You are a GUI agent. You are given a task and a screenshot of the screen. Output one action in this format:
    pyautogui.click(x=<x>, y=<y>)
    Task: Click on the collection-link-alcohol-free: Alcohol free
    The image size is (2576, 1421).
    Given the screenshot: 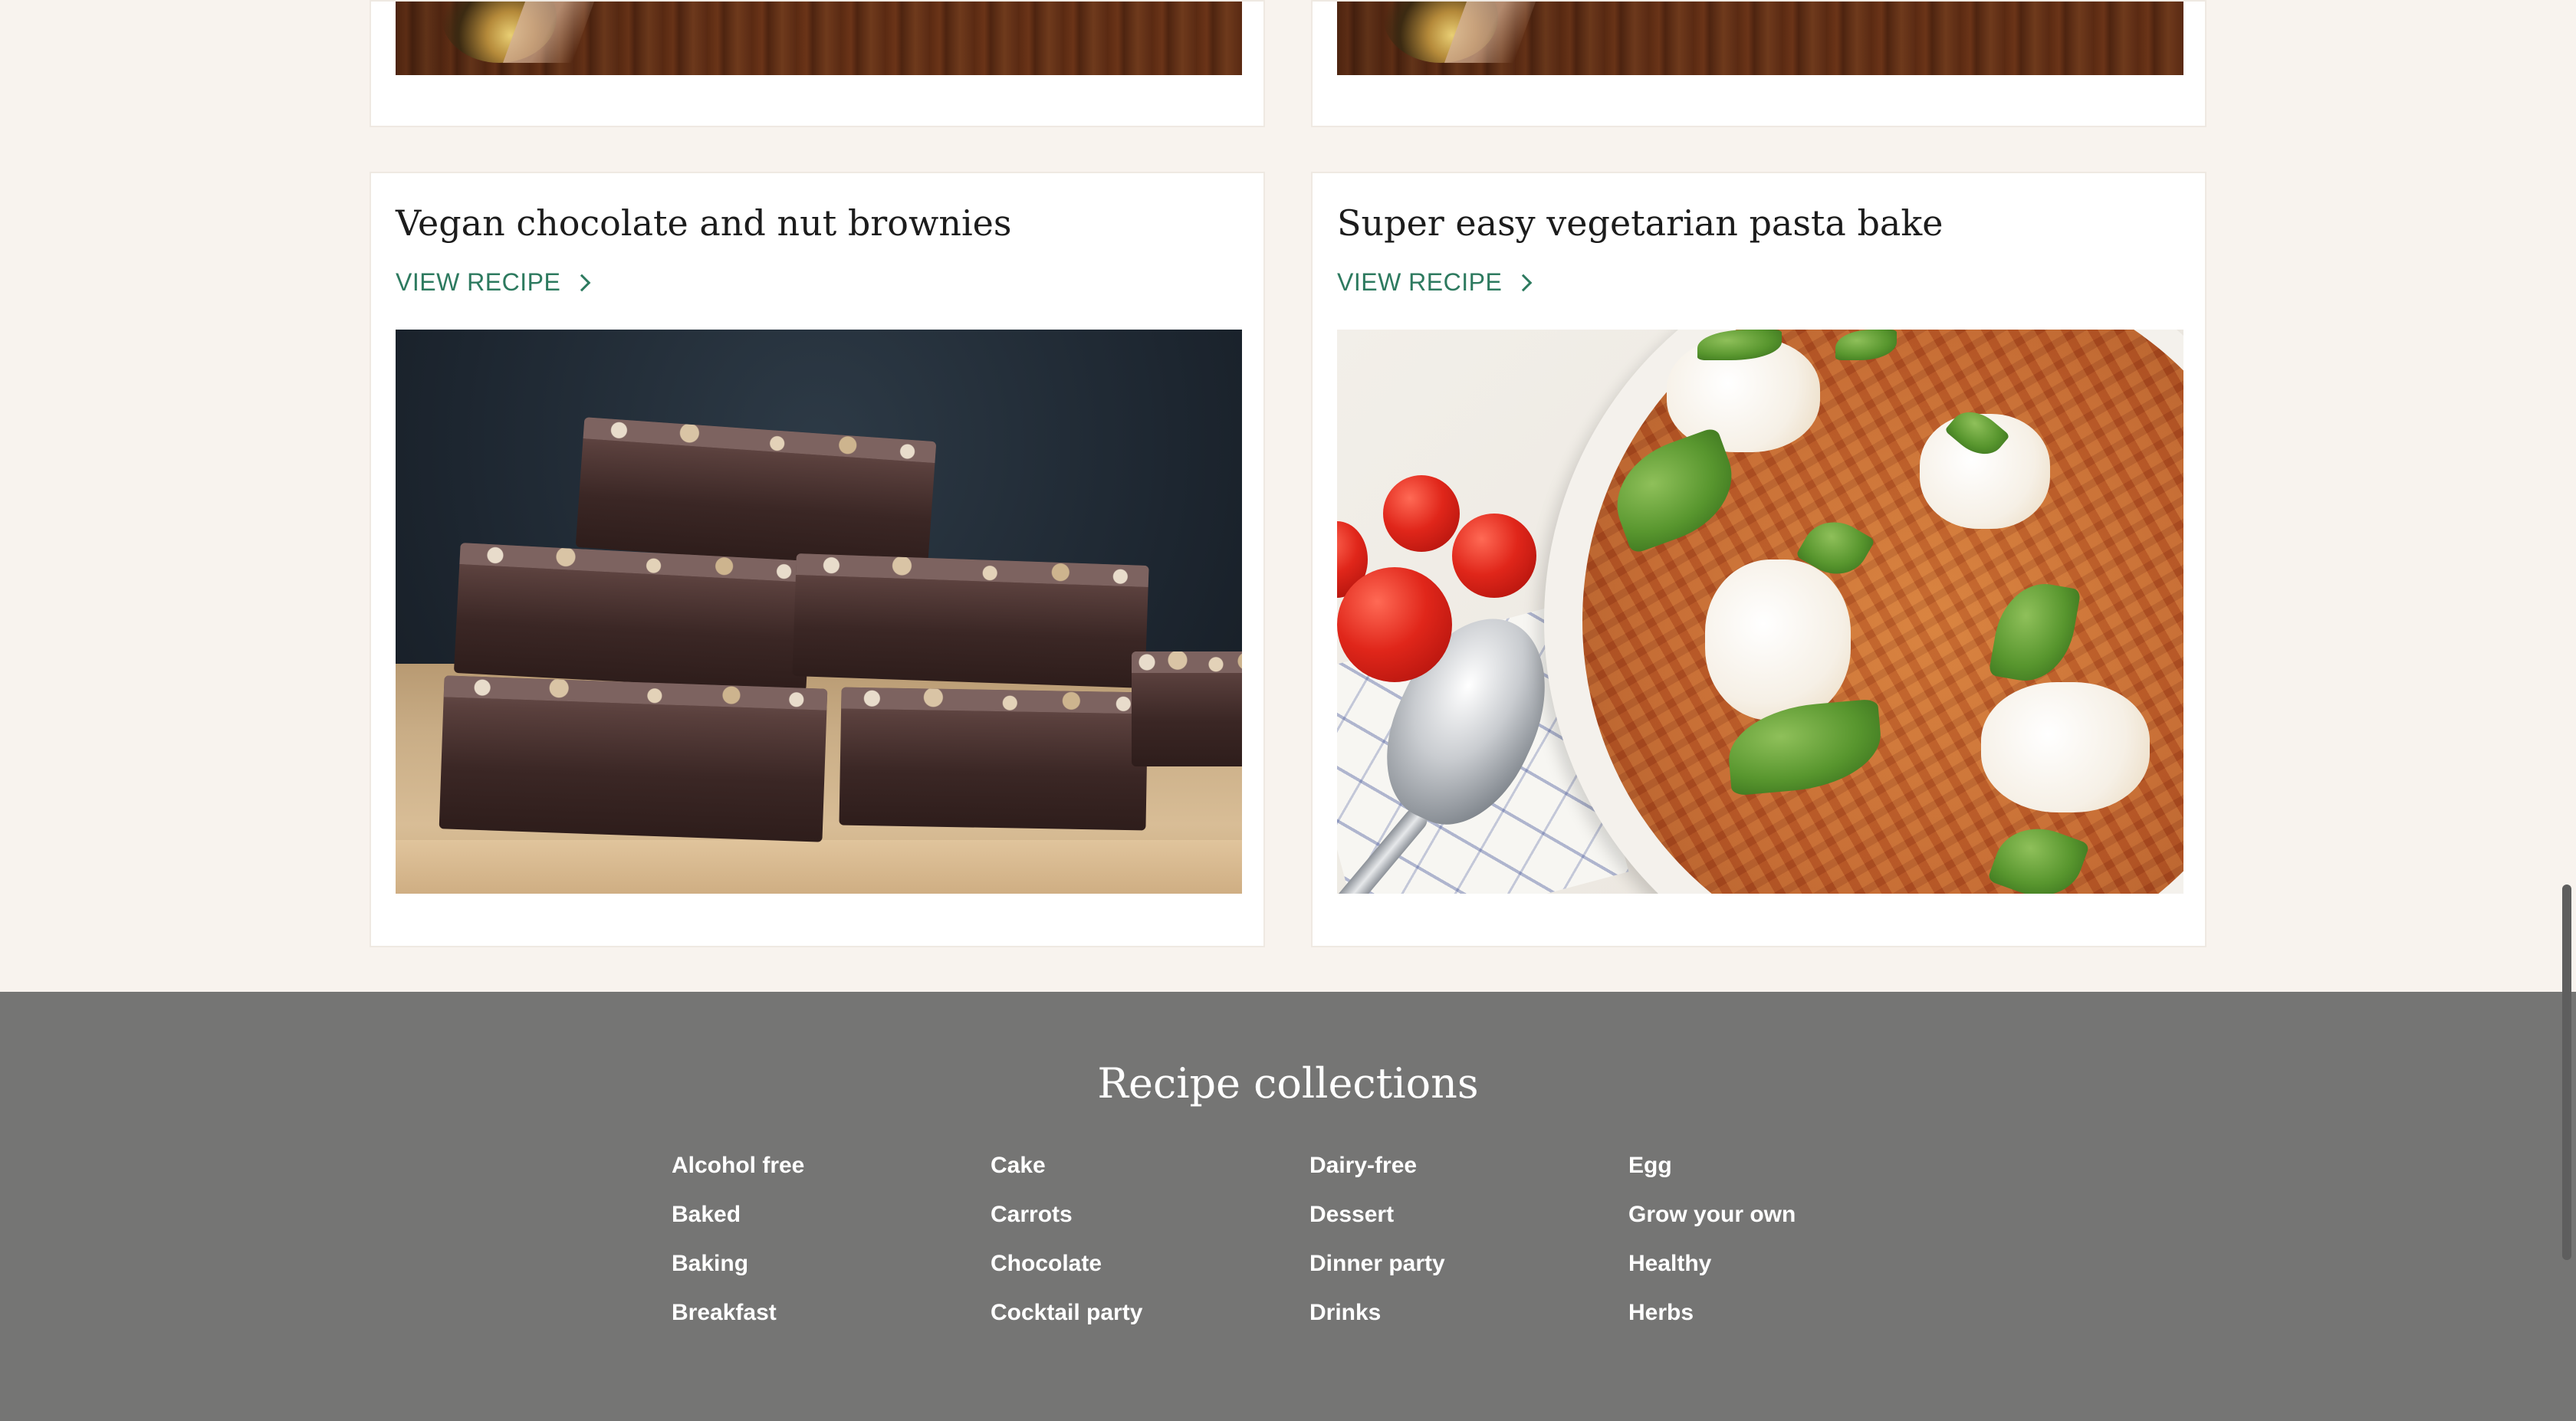 What is the action you would take?
    pyautogui.click(x=831, y=1177)
    